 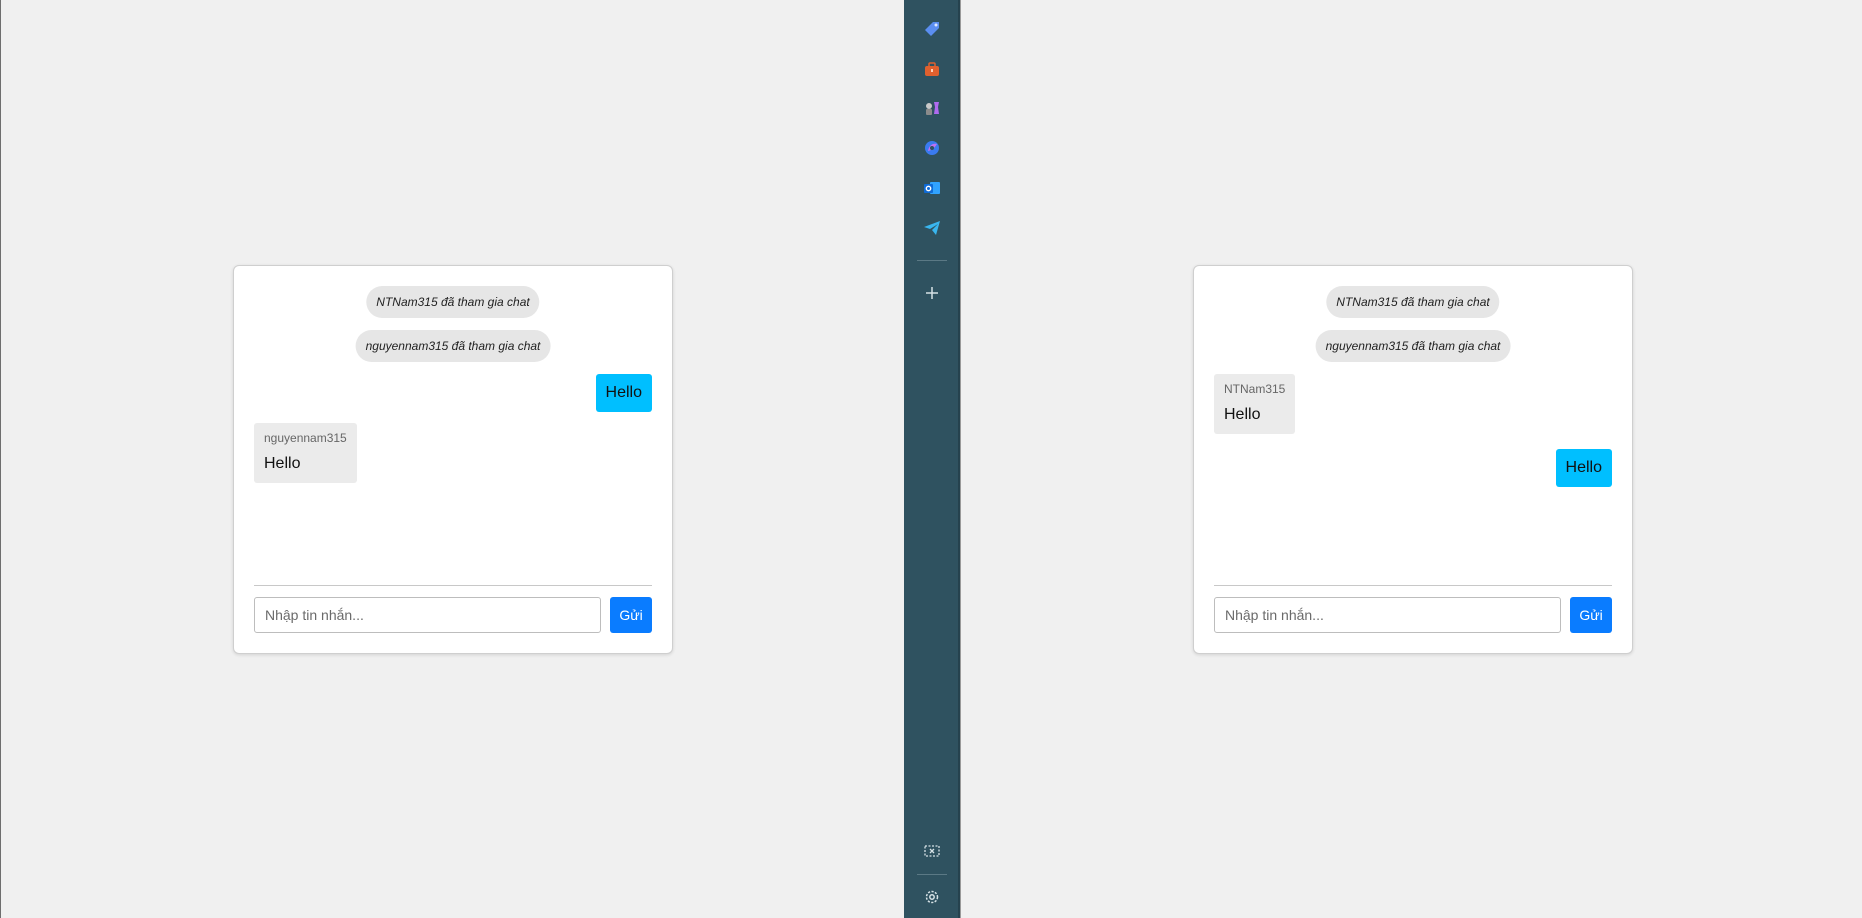 I want to click on other-message-bubble: nguyennam315 Hello, so click(x=305, y=453).